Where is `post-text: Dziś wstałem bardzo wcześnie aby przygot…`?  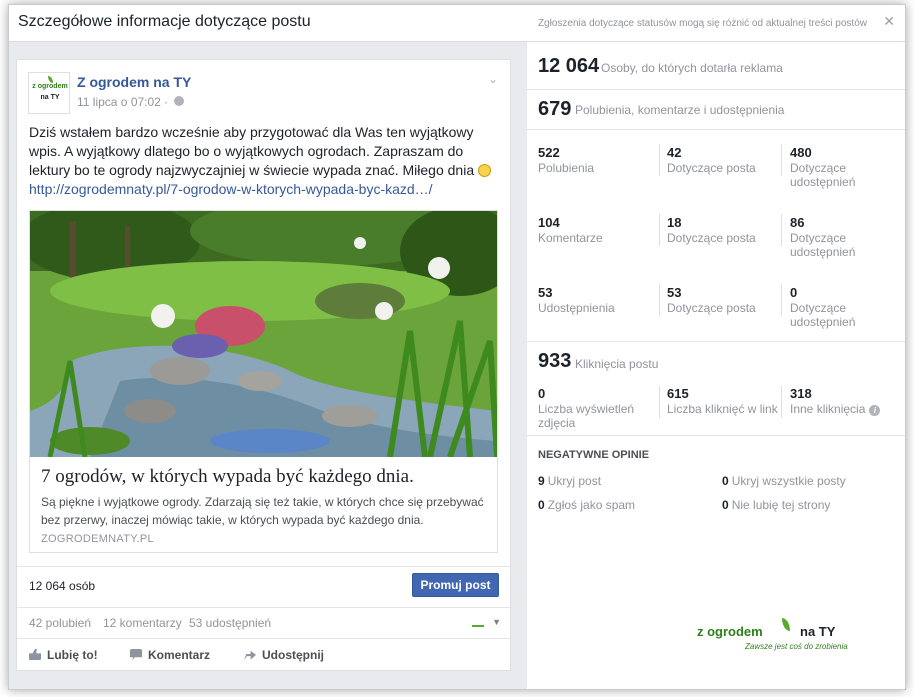
post-text: Dziś wstałem bardzo wcześnie aby przygot… is located at coordinates (261, 161).